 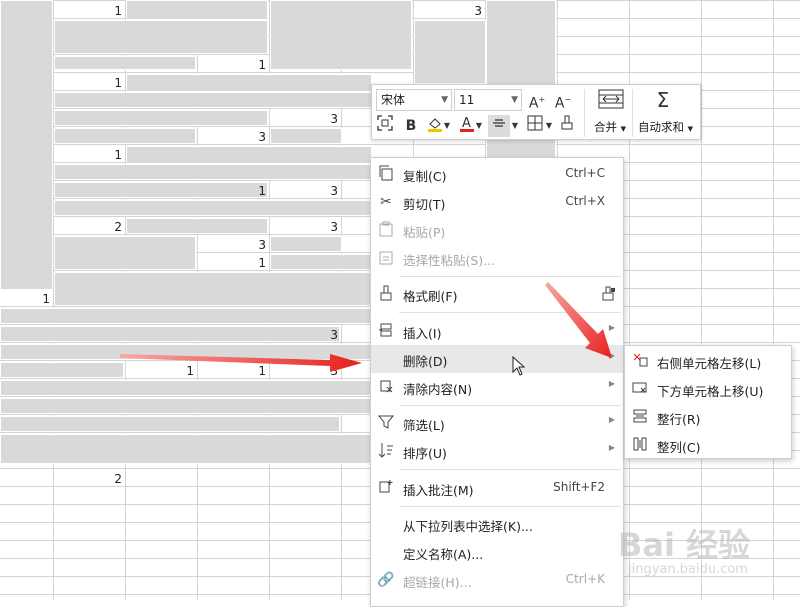 I want to click on menu-item-sort: 排序(U) ▶, so click(x=497, y=451).